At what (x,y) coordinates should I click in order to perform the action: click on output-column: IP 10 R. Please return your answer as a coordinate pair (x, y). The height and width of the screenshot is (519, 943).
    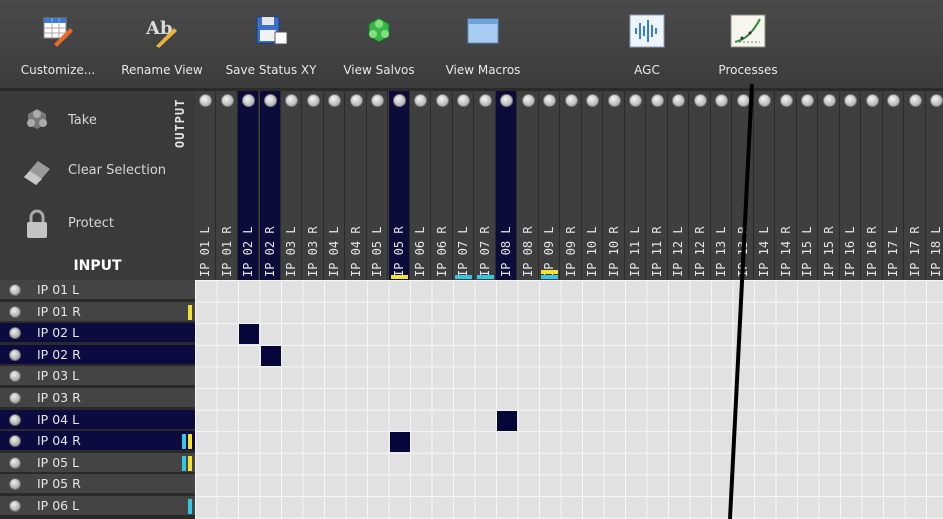
    Looking at the image, I should click on (614, 185).